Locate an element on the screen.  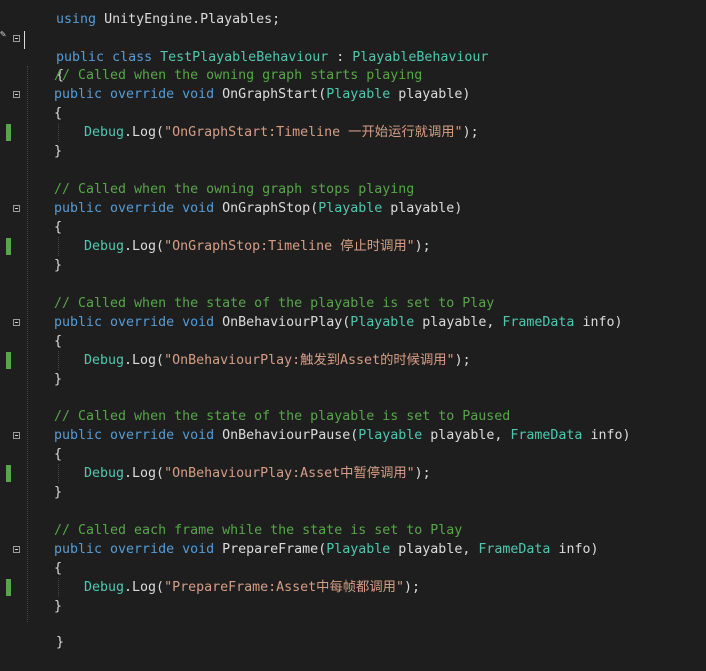
debug-log-statement: Debug.Log("PrepareFrame:Asset中每帧都调用"); is located at coordinates (252, 587).